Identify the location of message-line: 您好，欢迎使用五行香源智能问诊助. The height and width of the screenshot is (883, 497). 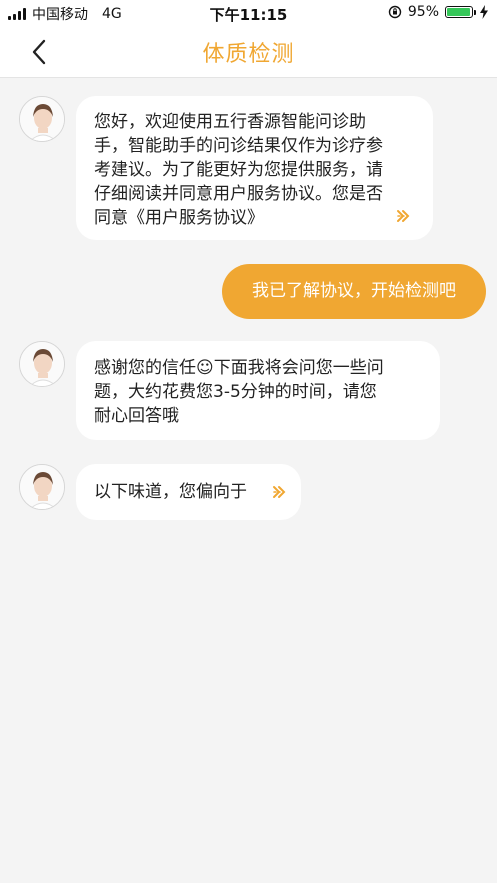
(230, 122).